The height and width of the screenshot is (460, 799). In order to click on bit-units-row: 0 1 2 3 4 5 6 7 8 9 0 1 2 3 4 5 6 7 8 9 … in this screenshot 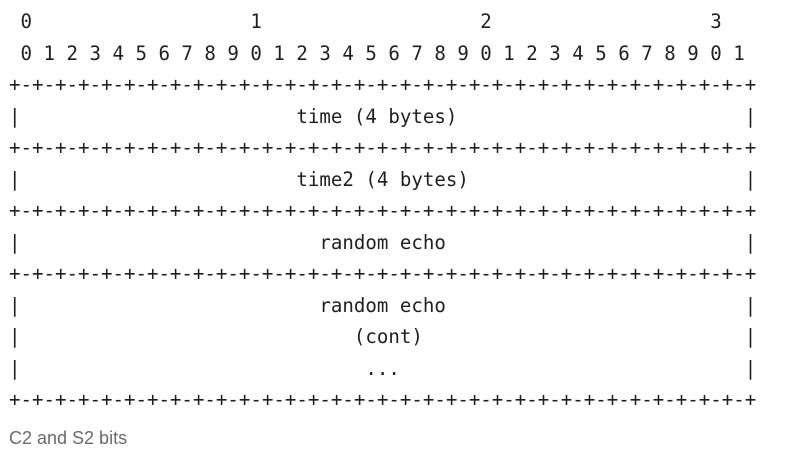, I will do `click(377, 53)`.